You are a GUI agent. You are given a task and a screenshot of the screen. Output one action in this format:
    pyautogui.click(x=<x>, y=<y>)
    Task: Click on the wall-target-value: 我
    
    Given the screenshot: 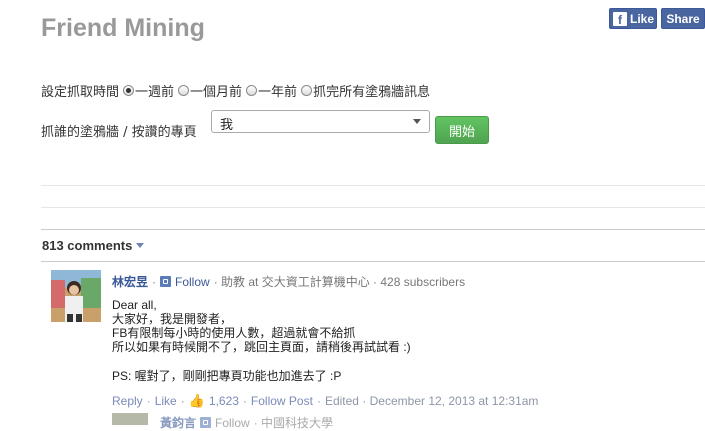 What is the action you would take?
    pyautogui.click(x=227, y=125)
    